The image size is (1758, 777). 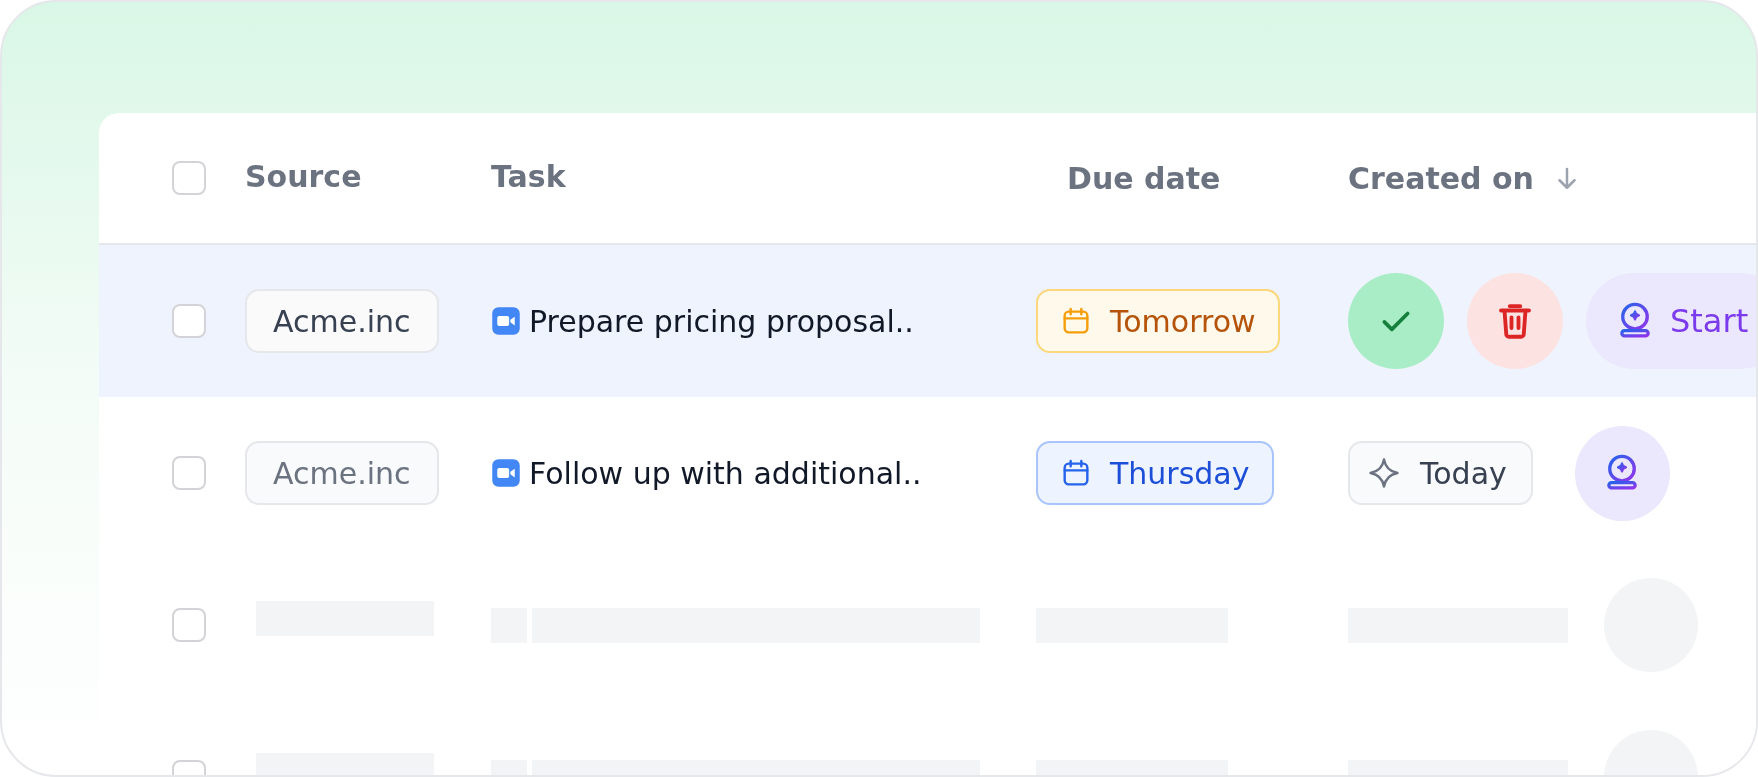 What do you see at coordinates (1384, 473) in the screenshot?
I see `sparkle-icon` at bounding box center [1384, 473].